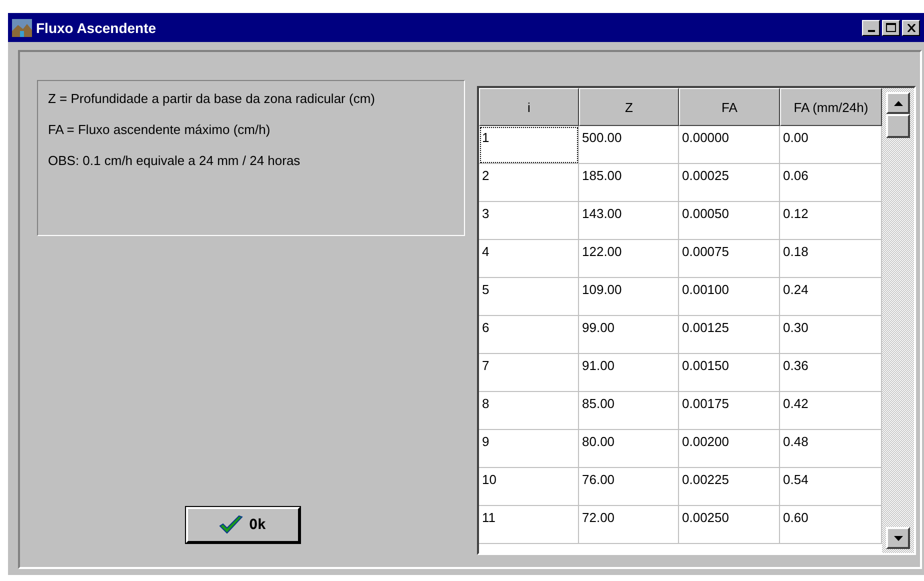 This screenshot has width=924, height=581. I want to click on minimize-icon, so click(871, 31).